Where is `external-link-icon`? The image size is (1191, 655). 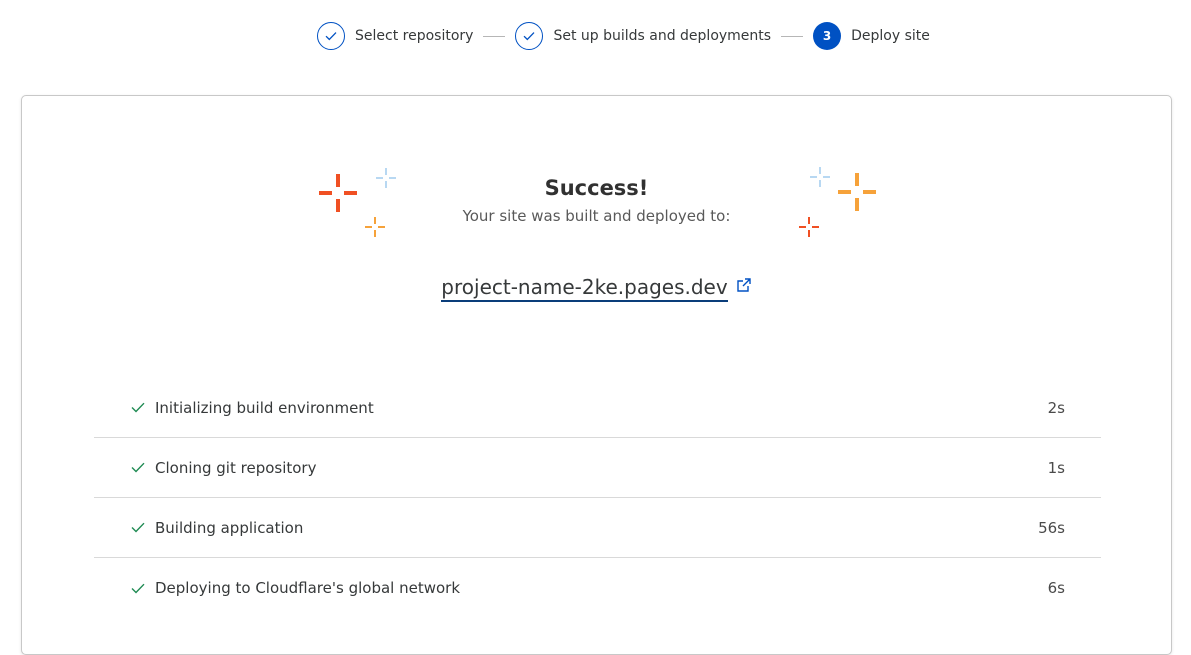
external-link-icon is located at coordinates (744, 287).